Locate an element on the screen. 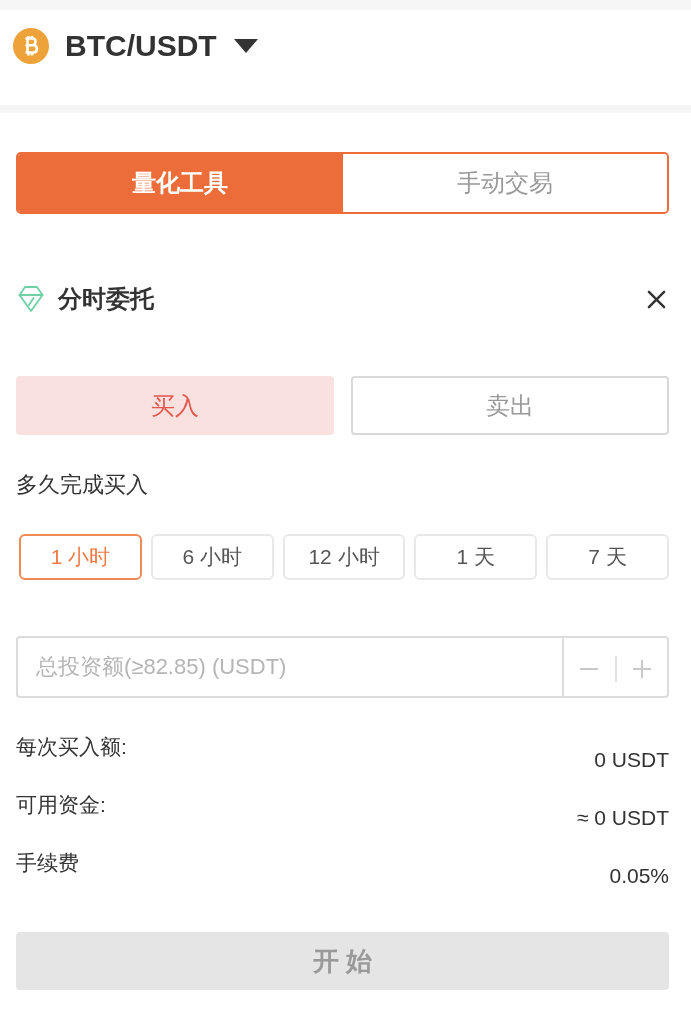 The height and width of the screenshot is (1024, 691). duration-option: 1 天 is located at coordinates (476, 557).